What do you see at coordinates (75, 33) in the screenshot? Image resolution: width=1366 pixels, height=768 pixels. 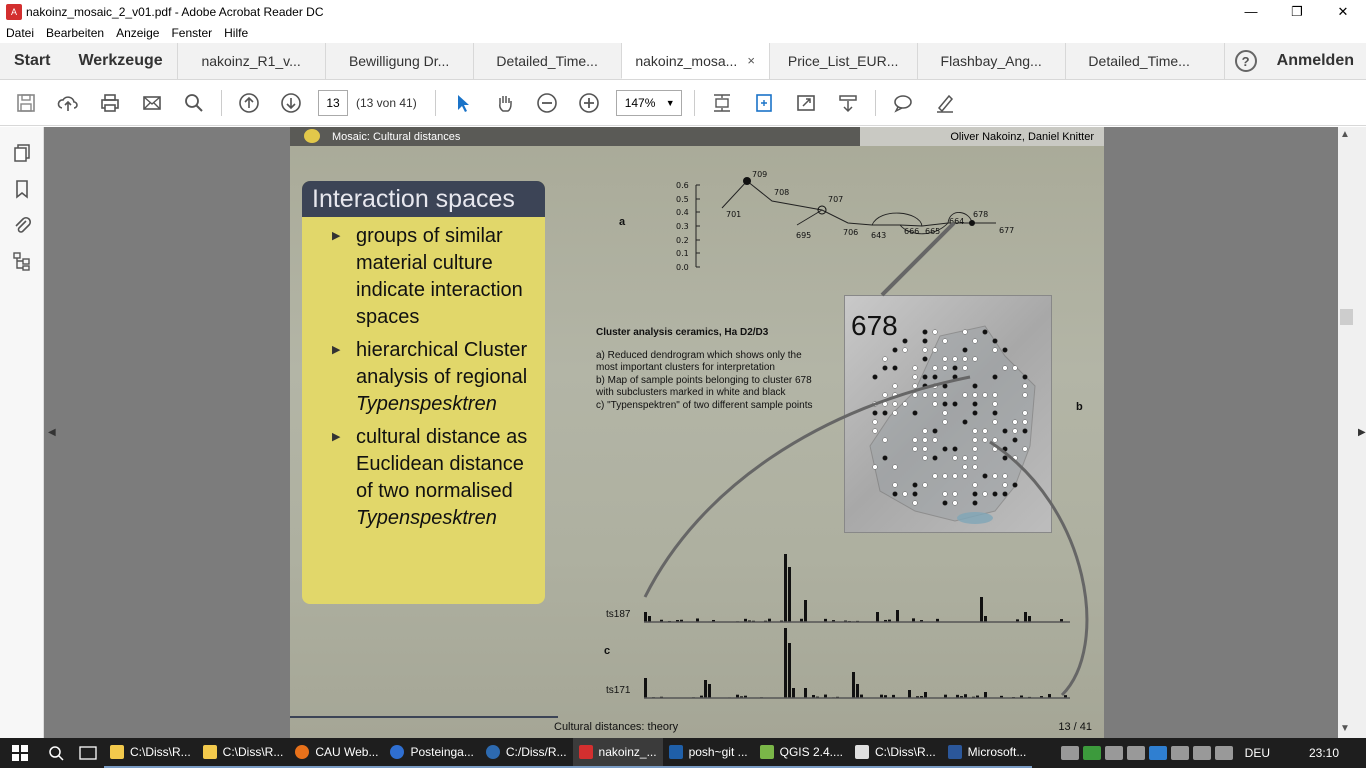 I see `menu-bearbeiten: Bearbeiten` at bounding box center [75, 33].